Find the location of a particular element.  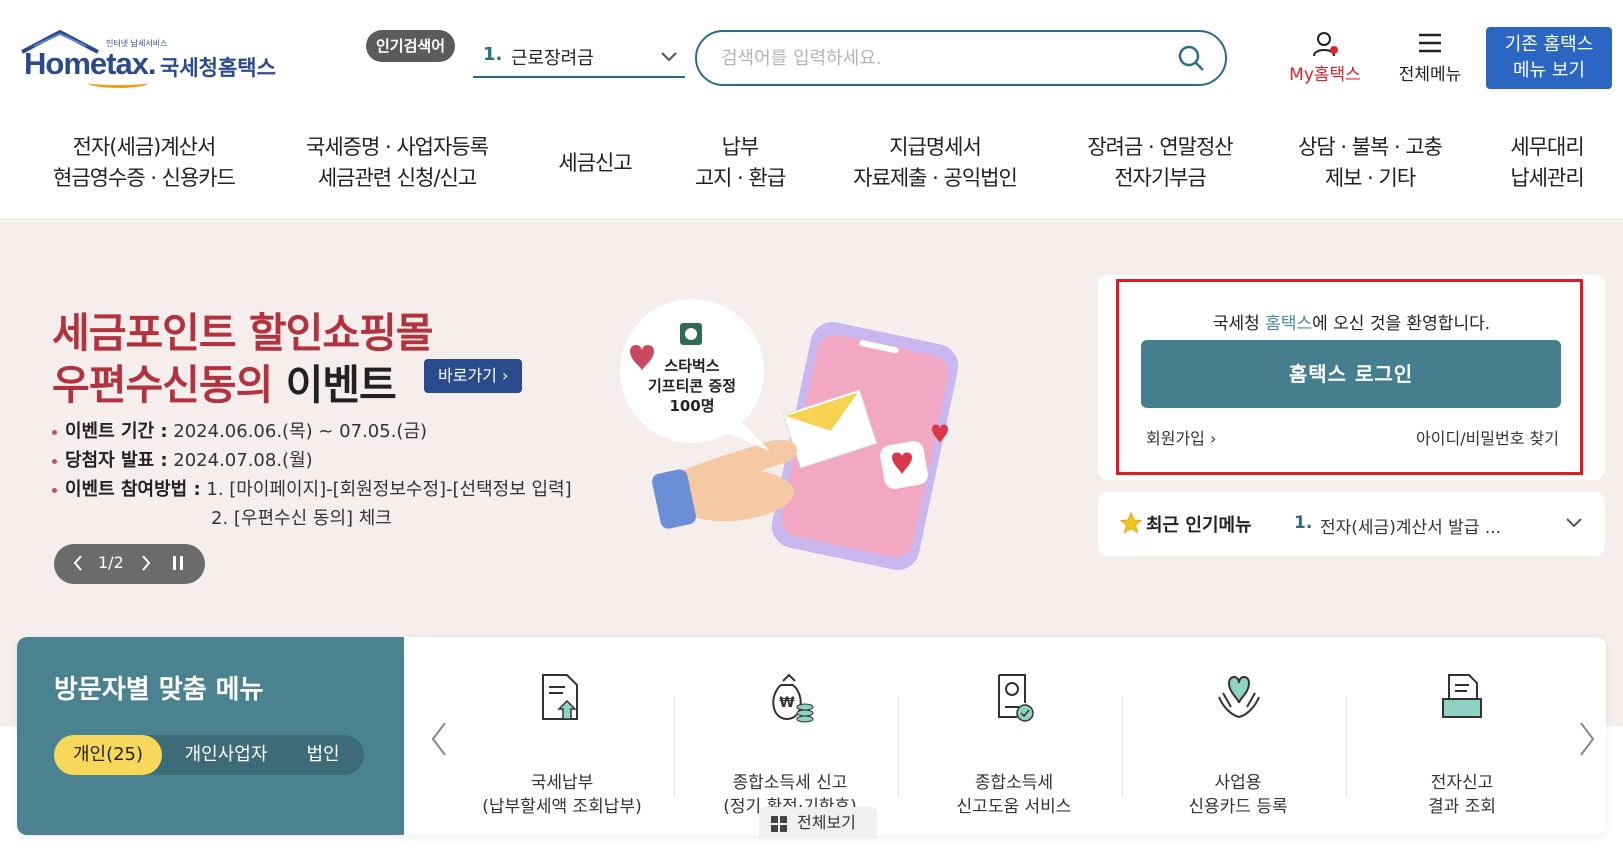

popular-search-badge: 인기검색어 is located at coordinates (411, 46).